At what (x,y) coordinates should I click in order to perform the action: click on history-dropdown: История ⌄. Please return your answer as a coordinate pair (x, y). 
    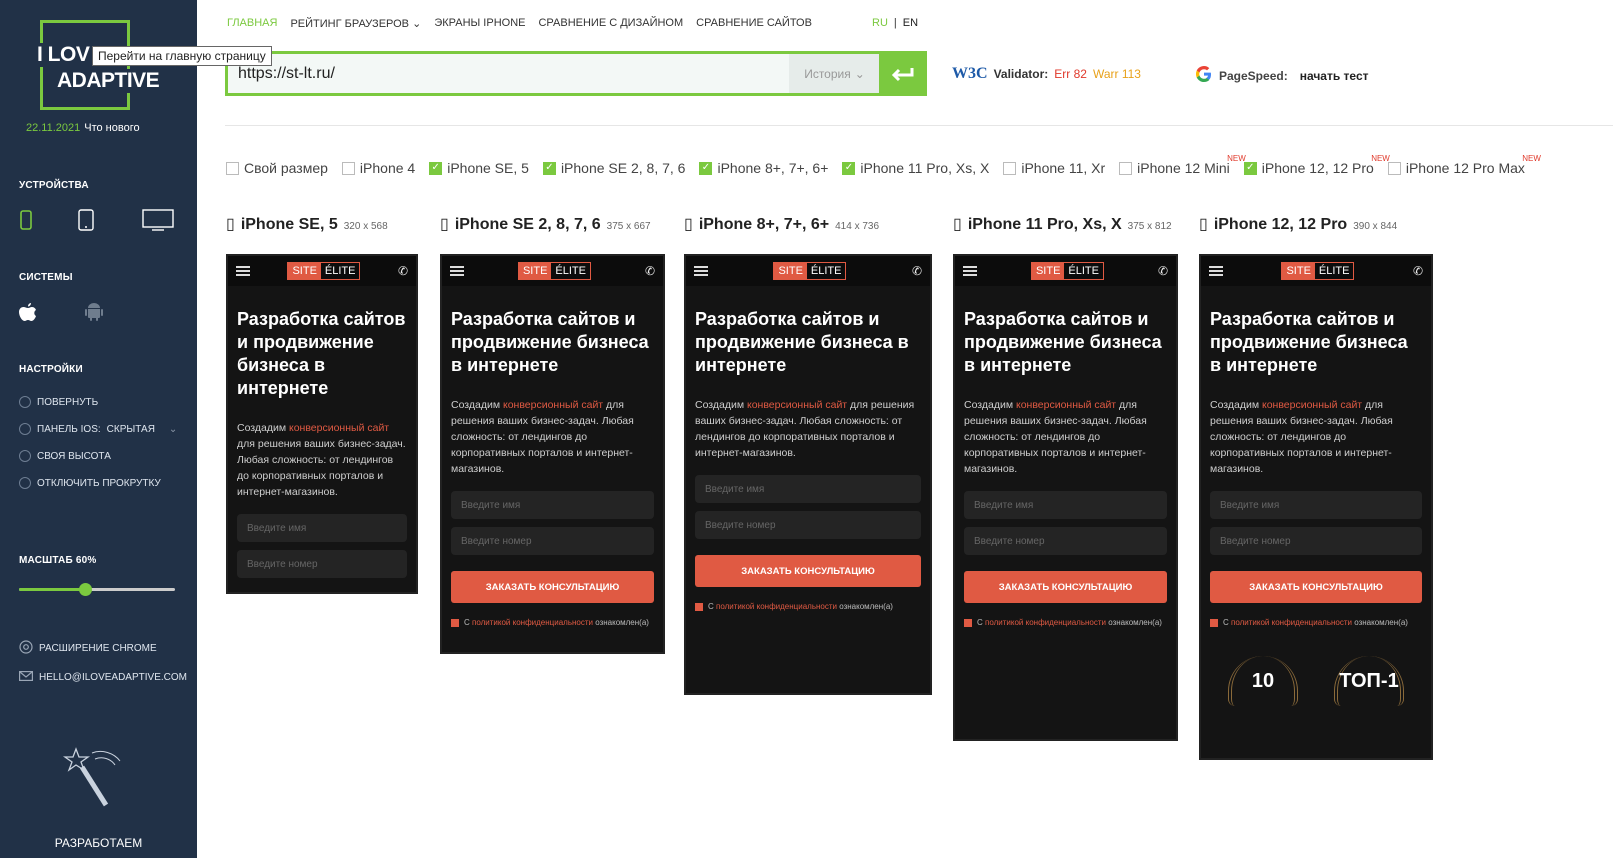
    Looking at the image, I should click on (834, 73).